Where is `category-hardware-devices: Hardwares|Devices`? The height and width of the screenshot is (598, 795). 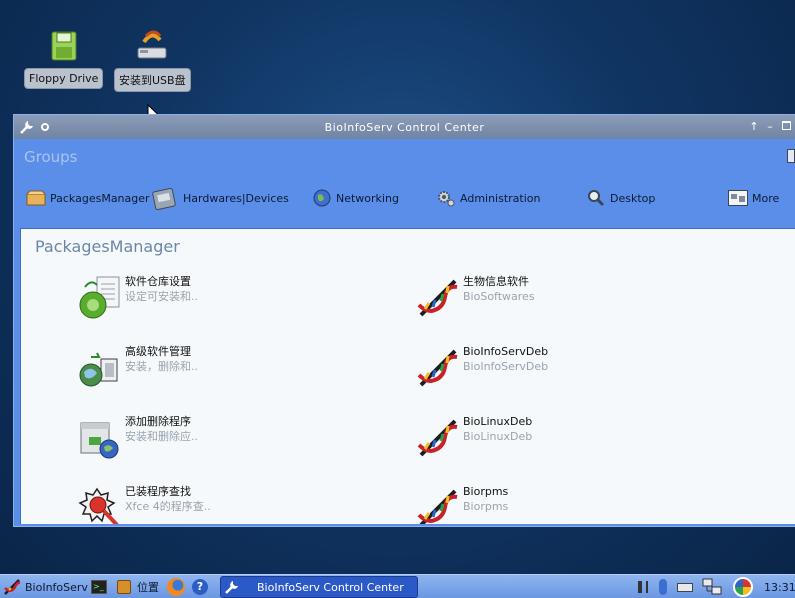
category-hardware-devices: Hardwares|Devices is located at coordinates (220, 198).